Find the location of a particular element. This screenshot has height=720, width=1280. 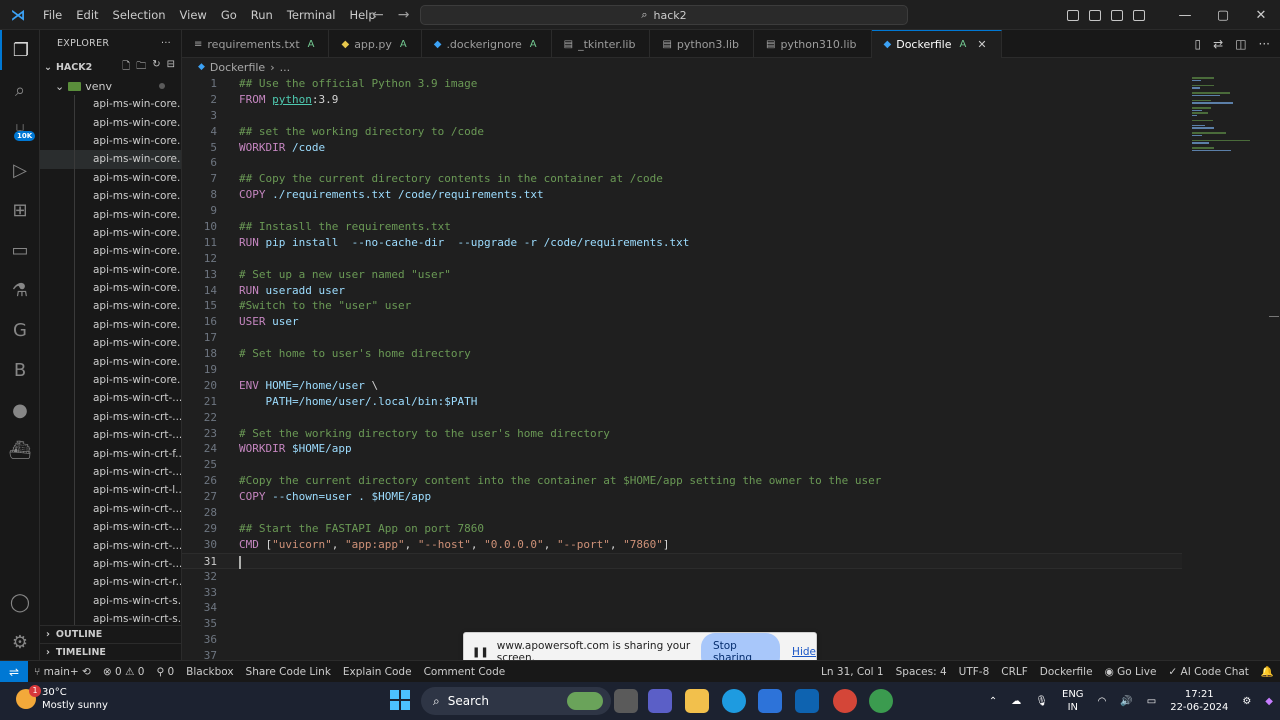

onedrive-icon: ☁ is located at coordinates (1016, 701).